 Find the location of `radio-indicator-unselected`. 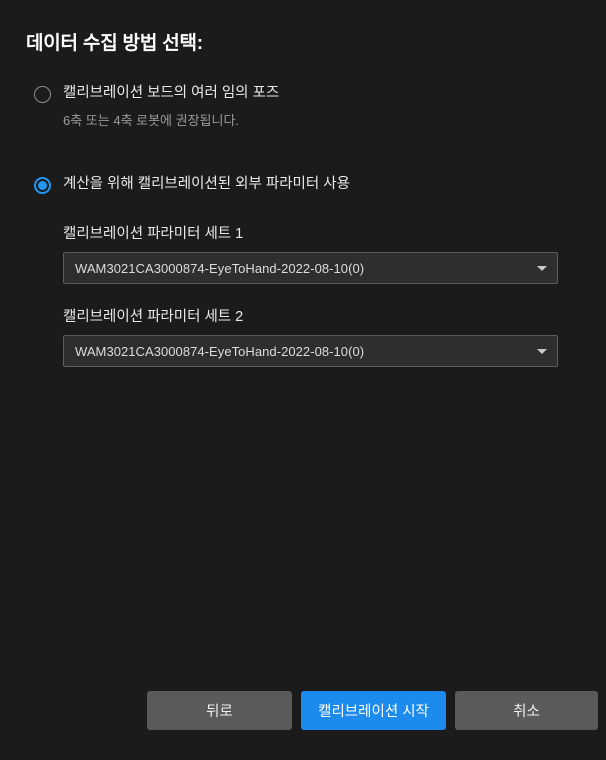

radio-indicator-unselected is located at coordinates (42, 94).